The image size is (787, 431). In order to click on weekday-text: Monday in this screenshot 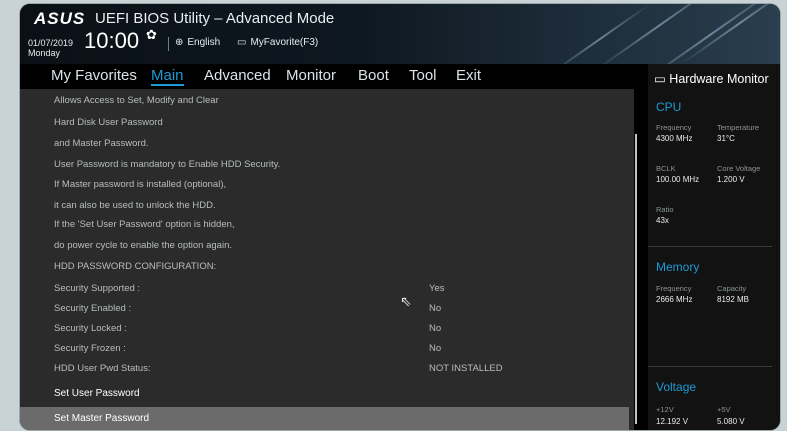, I will do `click(44, 53)`.